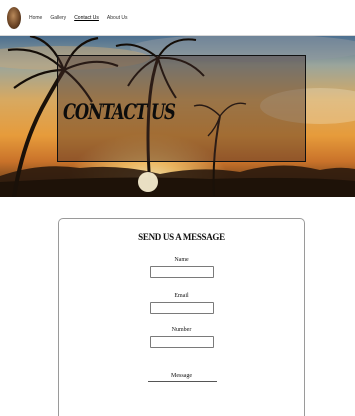 Image resolution: width=355 pixels, height=416 pixels. Describe the element at coordinates (117, 18) in the screenshot. I see `nav-link-about-us: About Us` at that location.